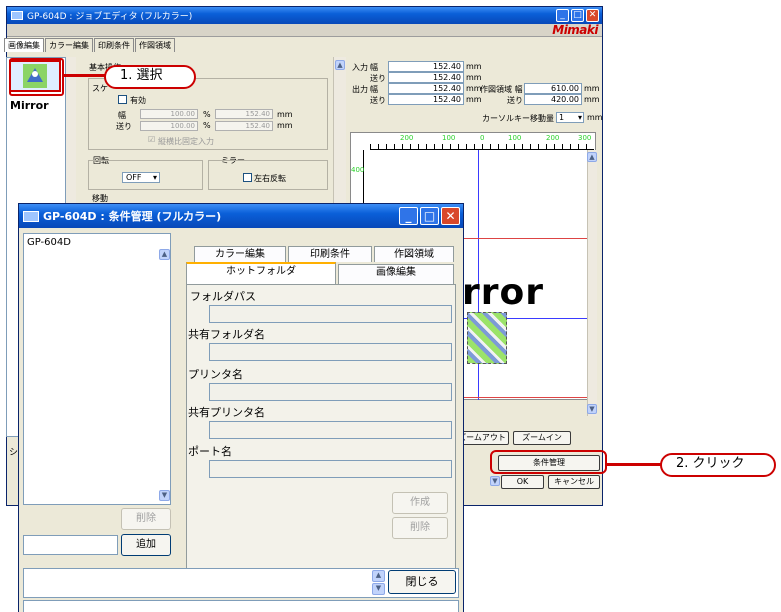 This screenshot has height=612, width=781. What do you see at coordinates (592, 88) in the screenshot?
I see `unit-5: mm` at bounding box center [592, 88].